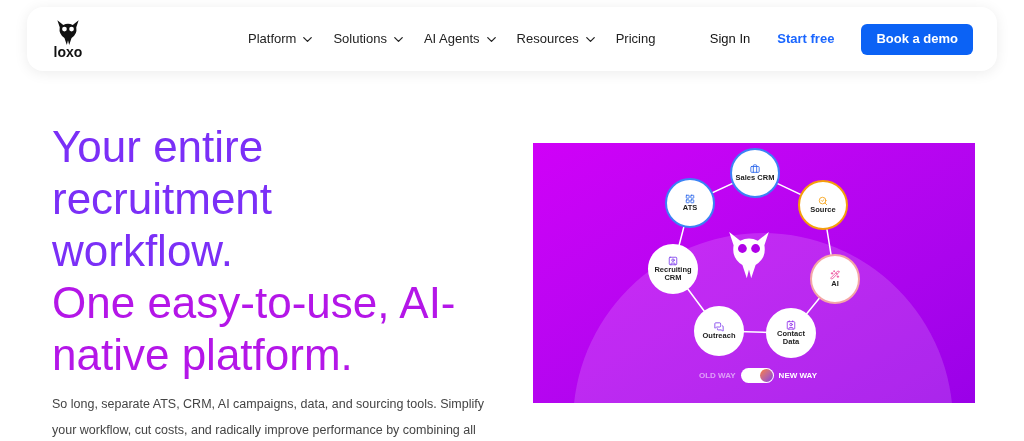 Image resolution: width=1024 pixels, height=441 pixels. What do you see at coordinates (369, 39) in the screenshot?
I see `nav-menu-item: Solutions` at bounding box center [369, 39].